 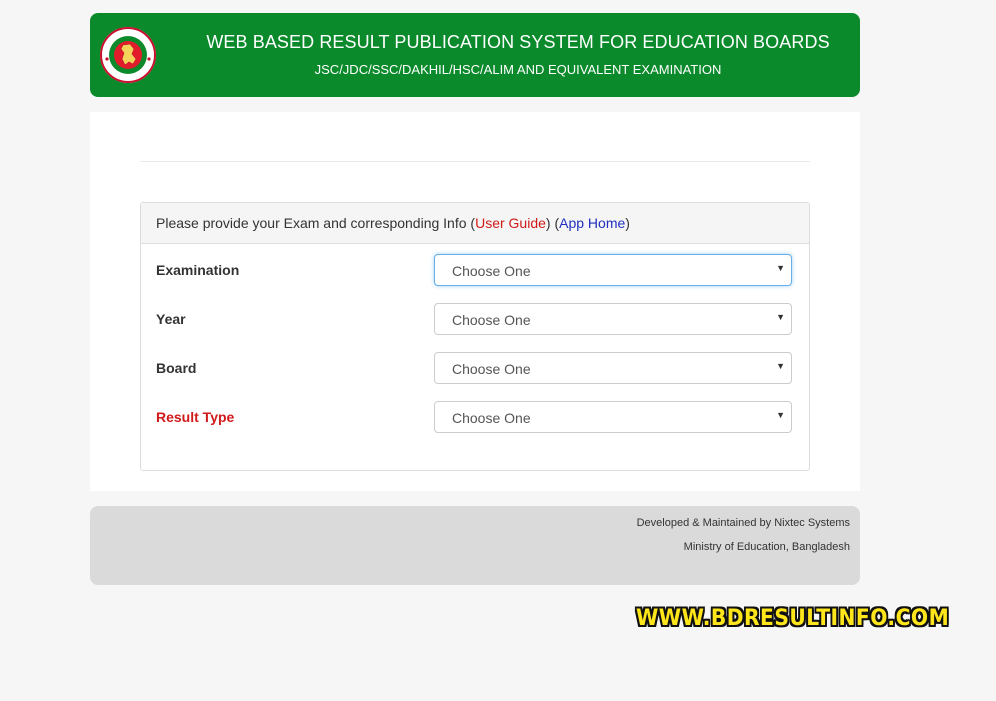 What do you see at coordinates (793, 618) in the screenshot?
I see `watermark-text: WWW.BDRESULTINFO.COM` at bounding box center [793, 618].